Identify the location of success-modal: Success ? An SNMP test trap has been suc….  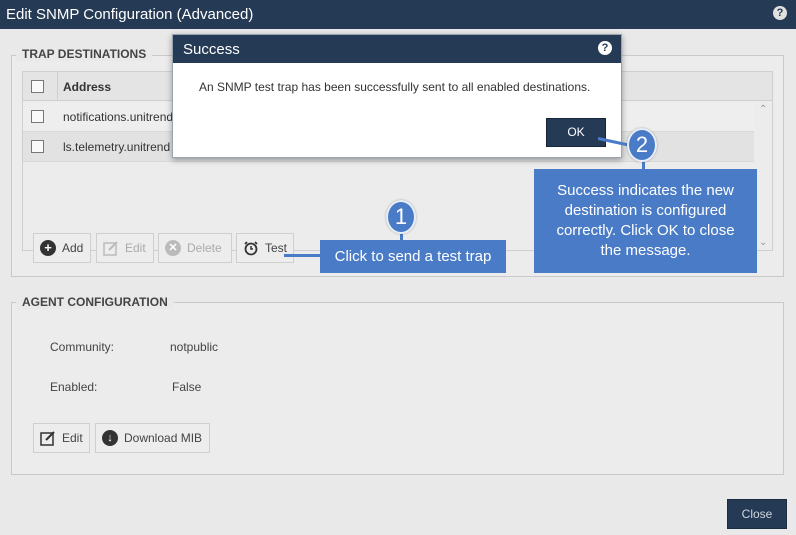
(397, 96).